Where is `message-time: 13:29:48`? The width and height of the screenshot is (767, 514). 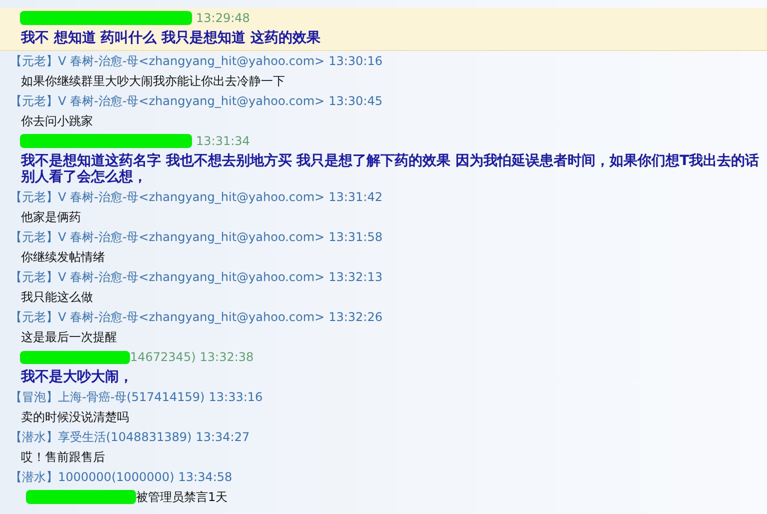
message-time: 13:29:48 is located at coordinates (223, 18).